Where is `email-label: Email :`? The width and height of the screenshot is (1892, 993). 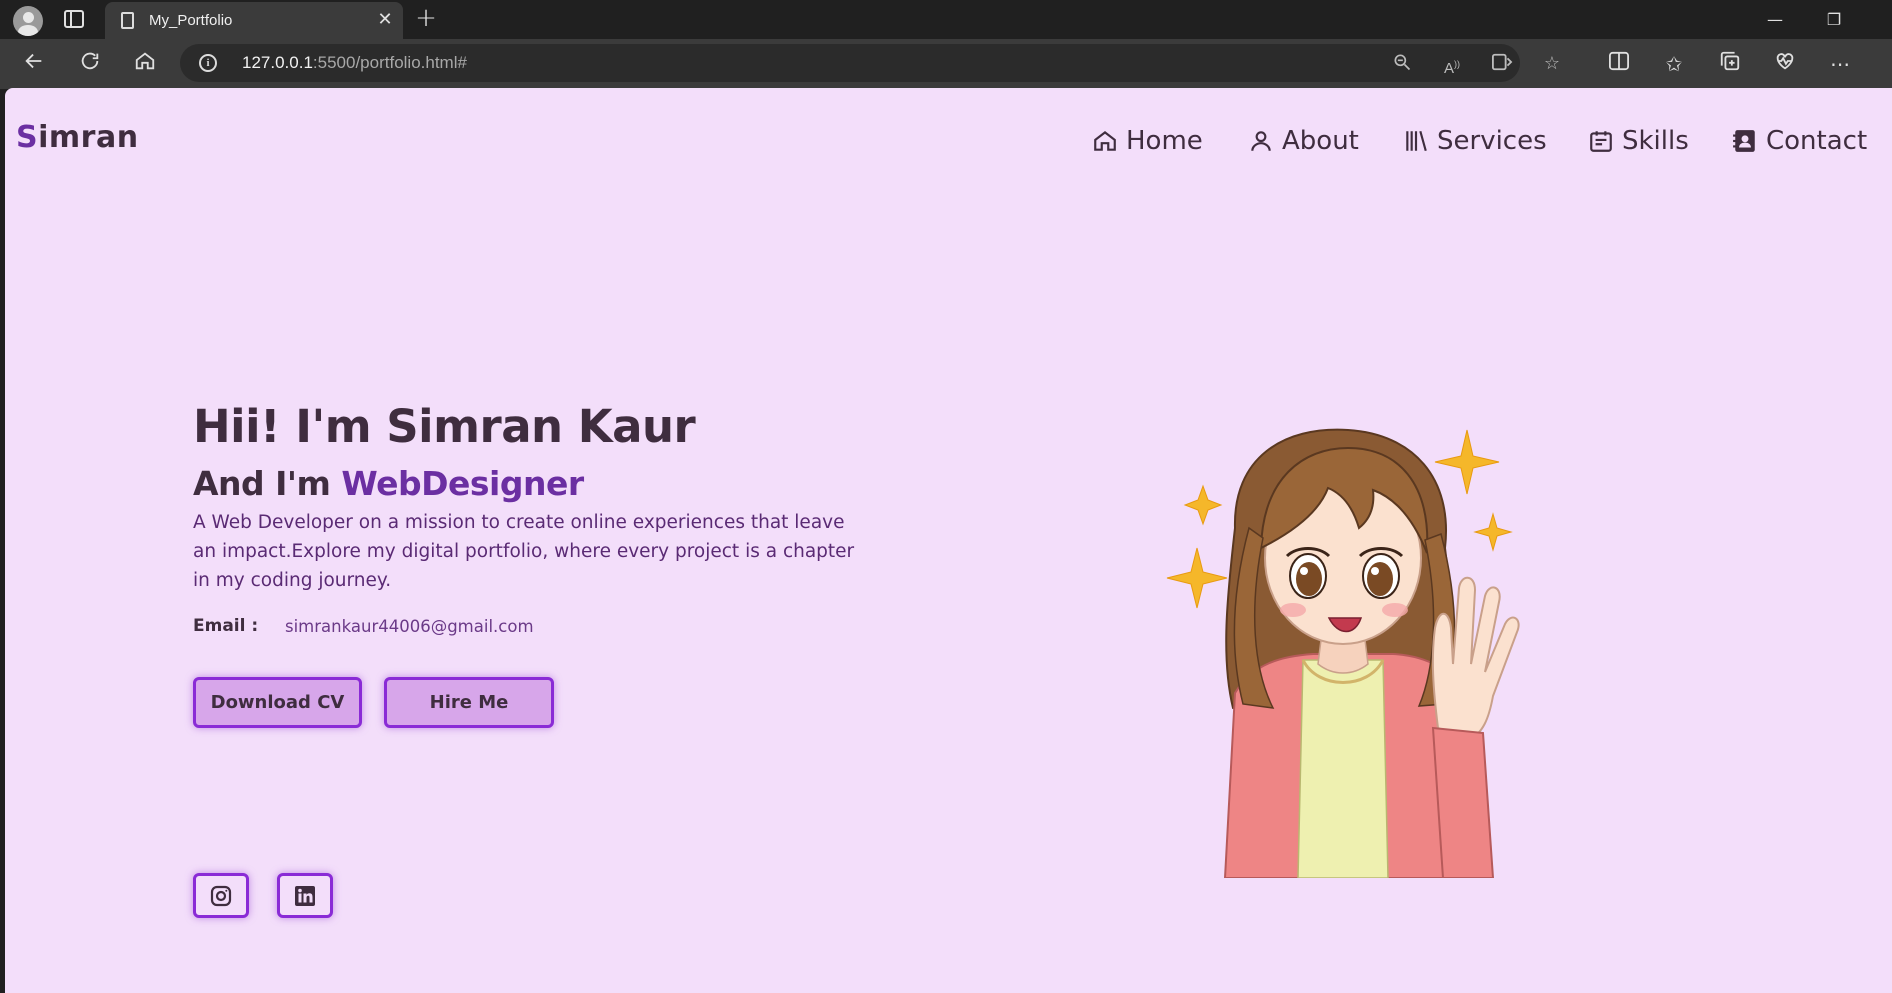
email-label: Email : is located at coordinates (226, 626).